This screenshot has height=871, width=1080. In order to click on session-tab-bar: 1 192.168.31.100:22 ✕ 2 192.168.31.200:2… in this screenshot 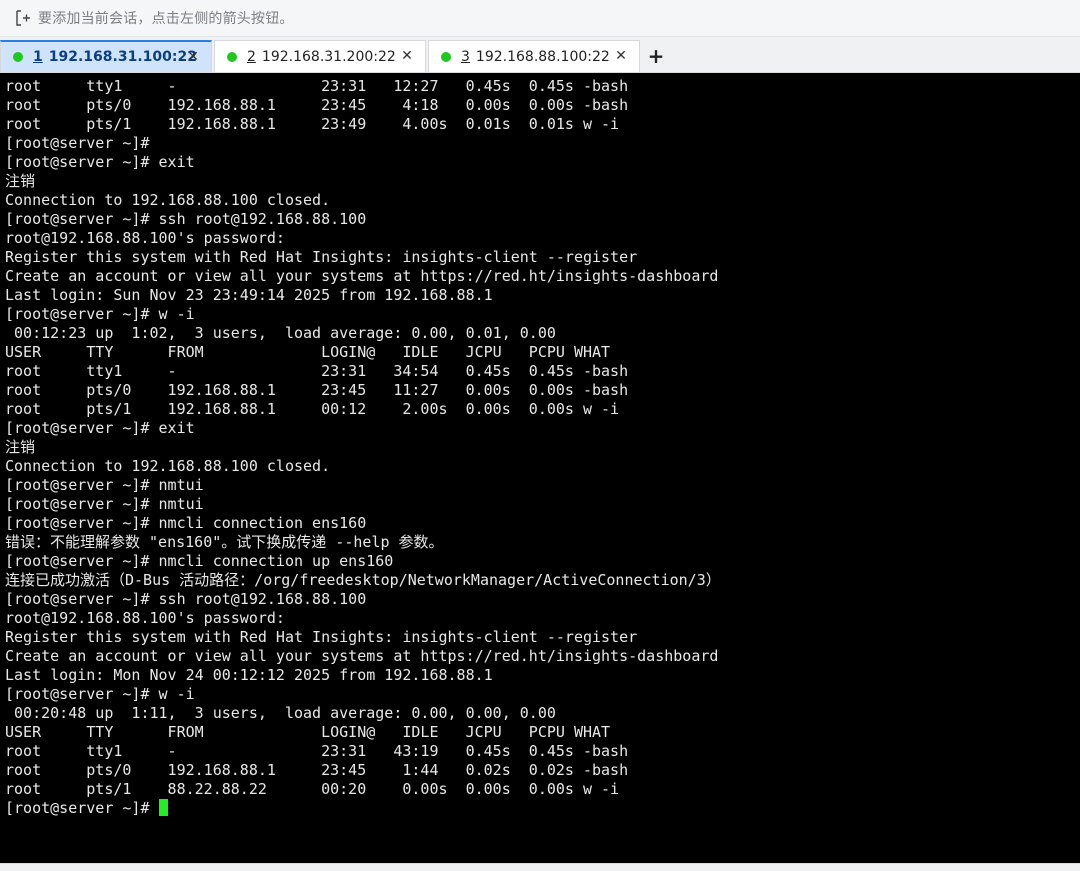, I will do `click(540, 55)`.